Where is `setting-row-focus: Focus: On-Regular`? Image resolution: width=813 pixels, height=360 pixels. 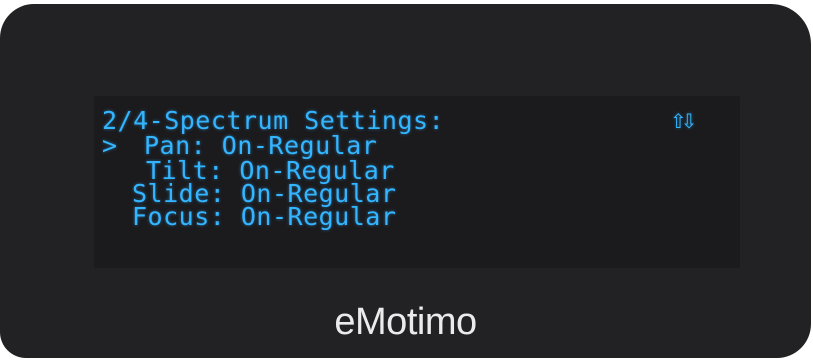
setting-row-focus: Focus: On-Regular is located at coordinates (249, 217).